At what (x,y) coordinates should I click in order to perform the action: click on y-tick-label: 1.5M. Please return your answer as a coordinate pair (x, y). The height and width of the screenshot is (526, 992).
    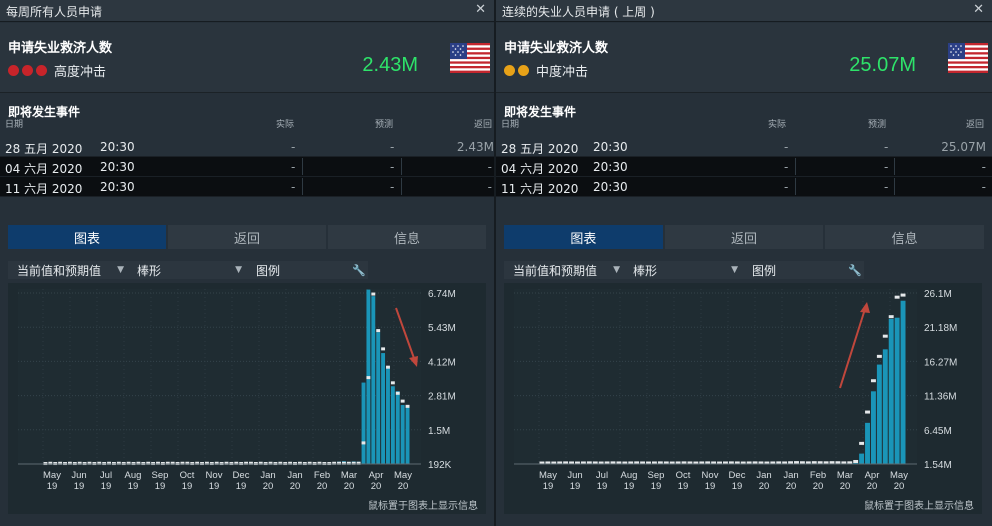
    Looking at the image, I should click on (439, 431).